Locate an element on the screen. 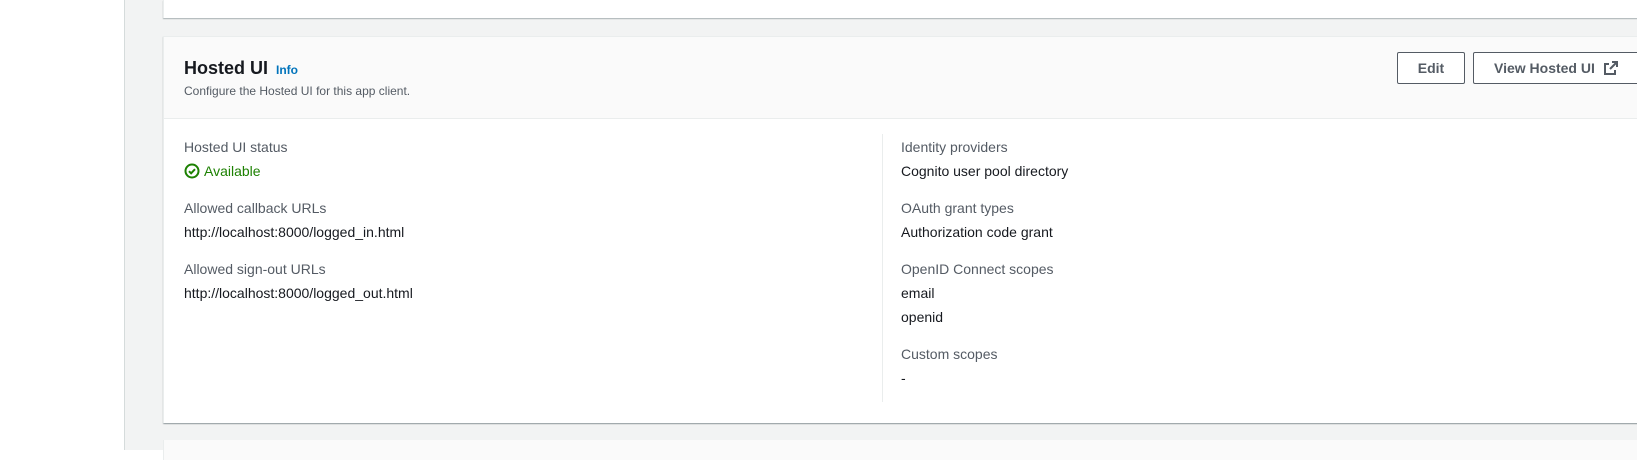  external-link-icon is located at coordinates (1611, 68).